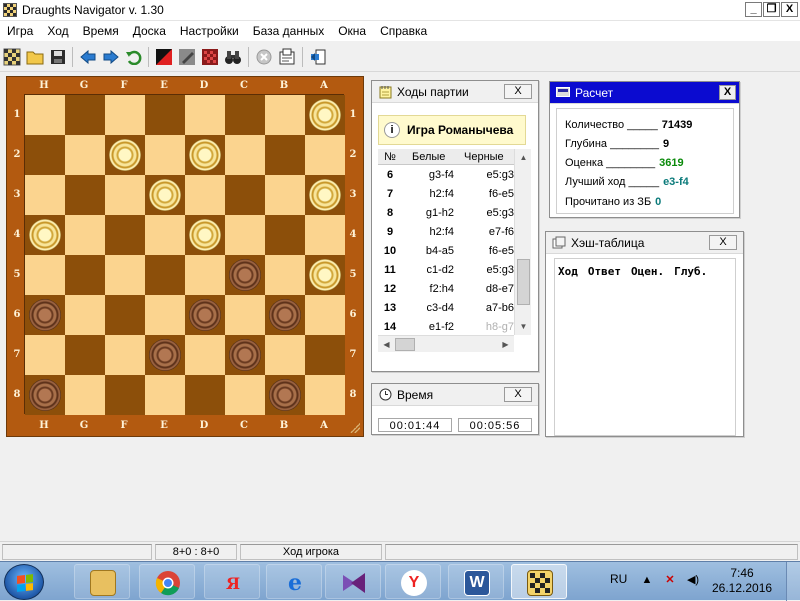 This screenshot has width=800, height=601. Describe the element at coordinates (355, 428) in the screenshot. I see `resize-grip-icon` at that location.